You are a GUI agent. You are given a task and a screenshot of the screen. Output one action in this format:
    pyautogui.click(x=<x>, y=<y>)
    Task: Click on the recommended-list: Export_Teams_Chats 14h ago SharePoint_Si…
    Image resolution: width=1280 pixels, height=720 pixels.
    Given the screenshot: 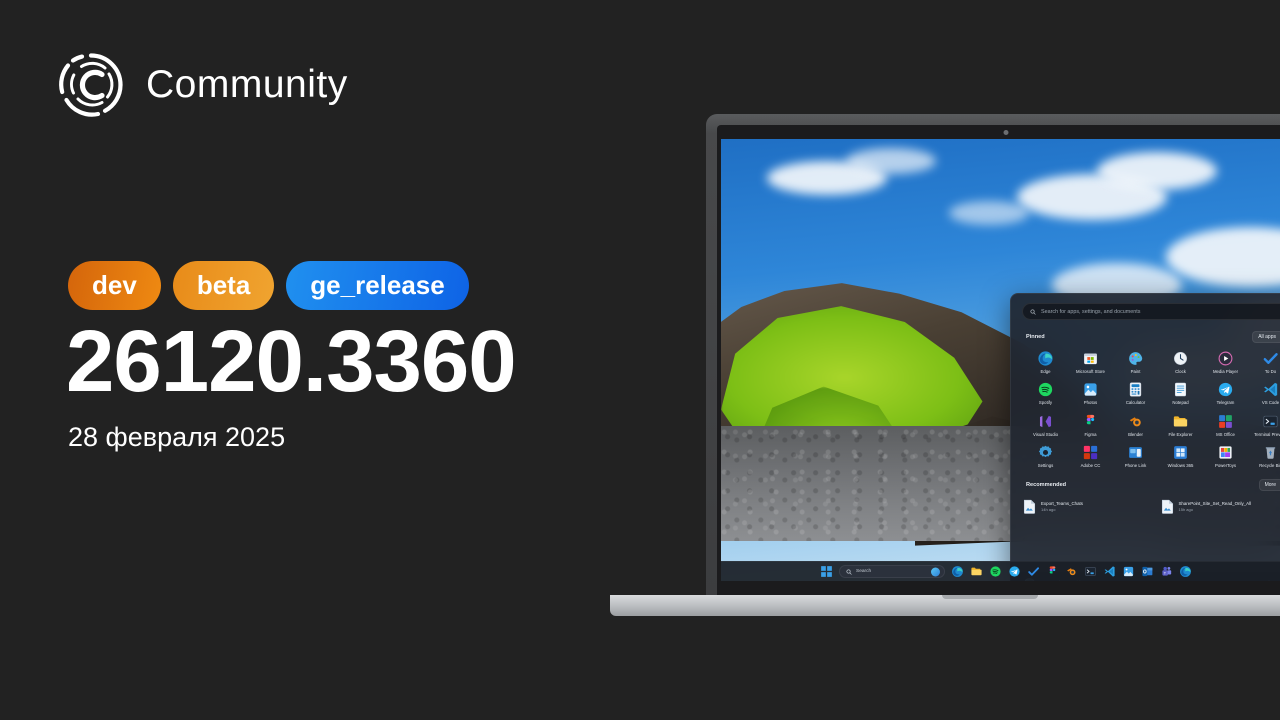 What is the action you would take?
    pyautogui.click(x=1151, y=506)
    